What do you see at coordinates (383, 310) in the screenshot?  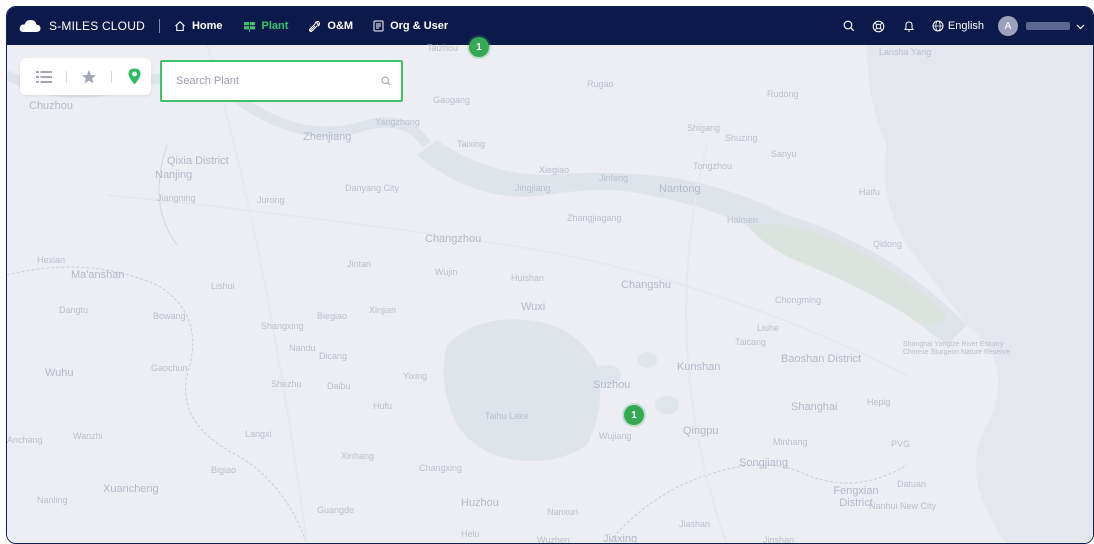 I see `map-label: Xinjian` at bounding box center [383, 310].